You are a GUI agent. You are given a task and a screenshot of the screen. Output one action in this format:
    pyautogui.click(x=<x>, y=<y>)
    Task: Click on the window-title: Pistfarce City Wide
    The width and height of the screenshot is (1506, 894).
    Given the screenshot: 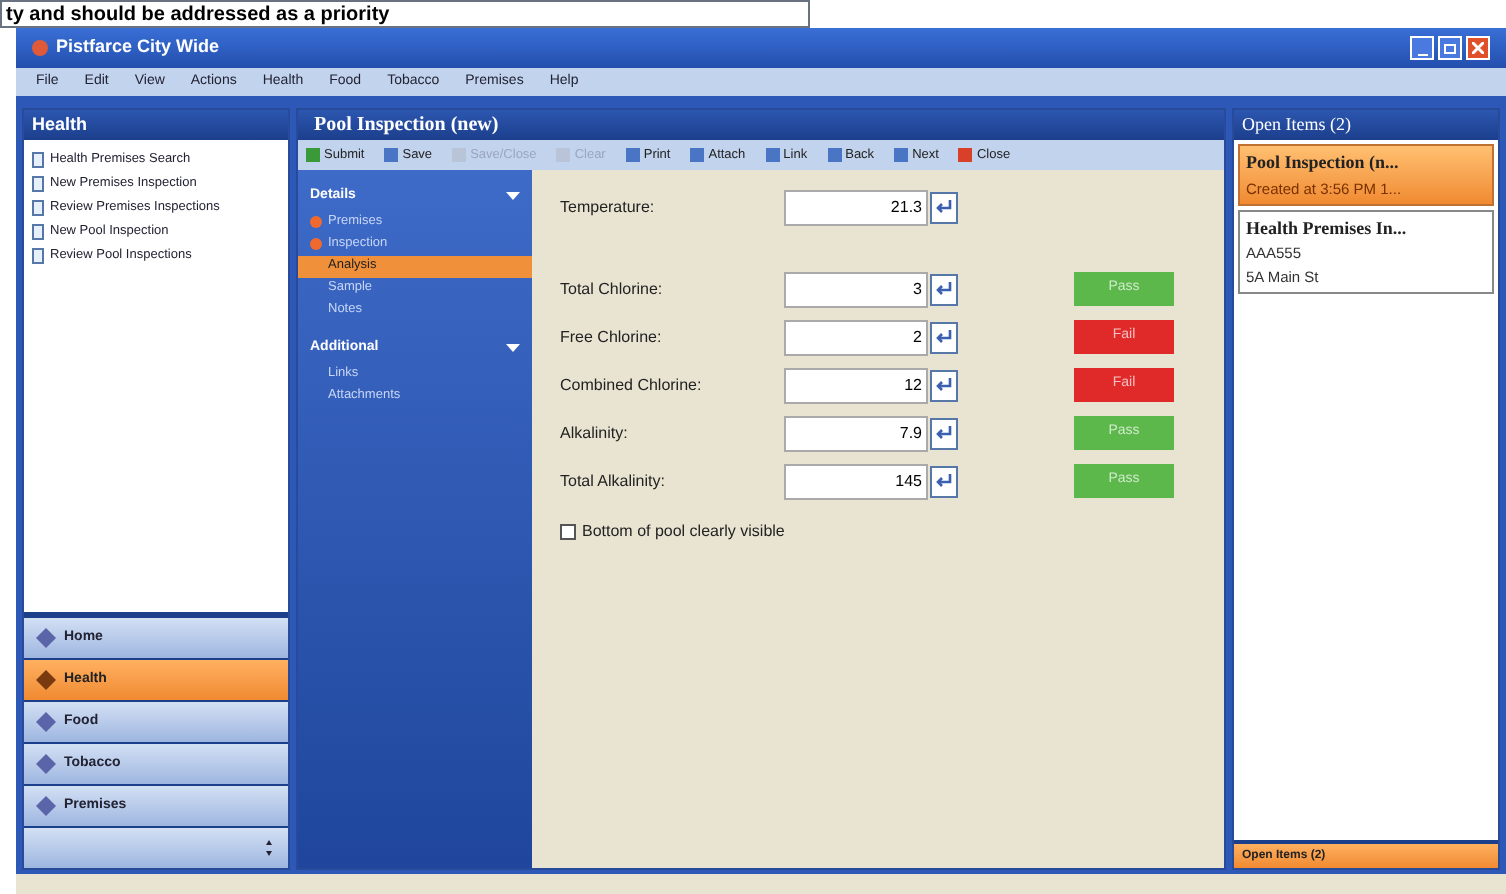 What is the action you would take?
    pyautogui.click(x=137, y=47)
    